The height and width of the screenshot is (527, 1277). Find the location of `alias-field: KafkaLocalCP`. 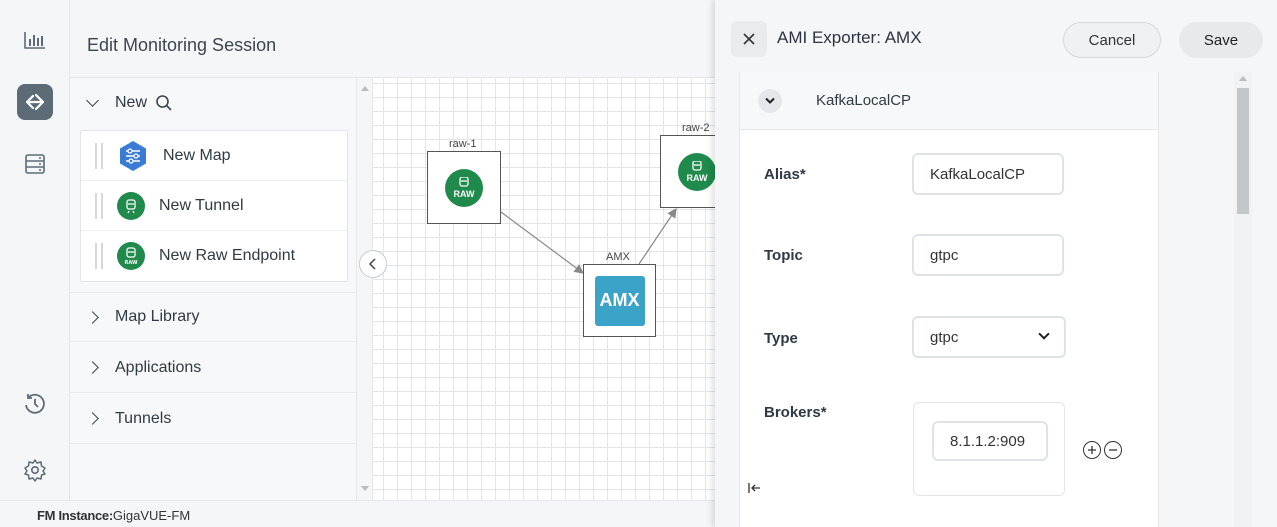

alias-field: KafkaLocalCP is located at coordinates (988, 174).